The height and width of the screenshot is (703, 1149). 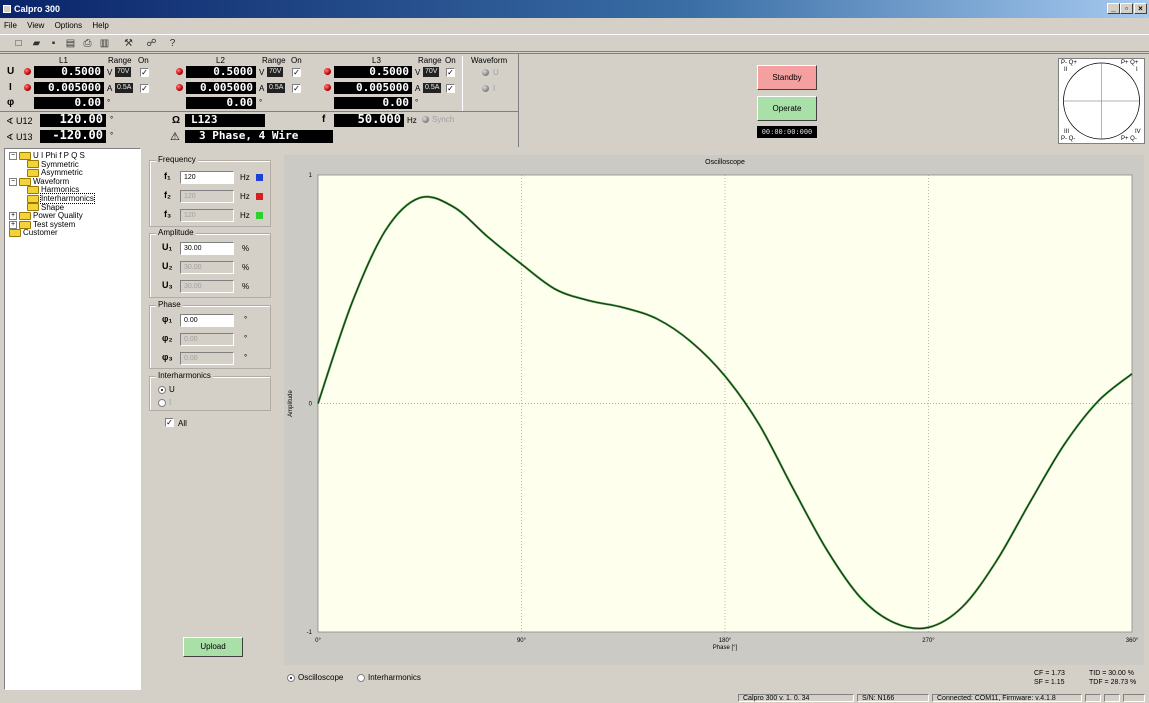 What do you see at coordinates (207, 320) in the screenshot?
I see `phi1-input: 0.00` at bounding box center [207, 320].